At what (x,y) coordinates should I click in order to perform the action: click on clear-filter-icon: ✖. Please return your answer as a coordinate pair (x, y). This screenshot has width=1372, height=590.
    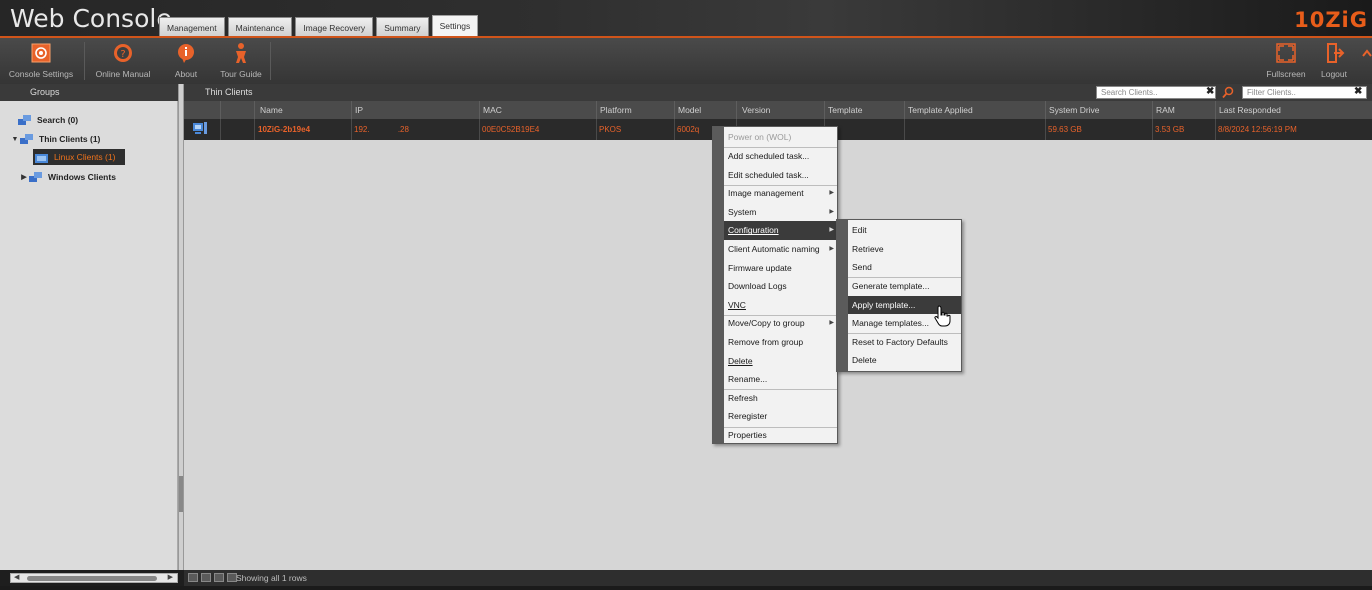
    Looking at the image, I should click on (1358, 91).